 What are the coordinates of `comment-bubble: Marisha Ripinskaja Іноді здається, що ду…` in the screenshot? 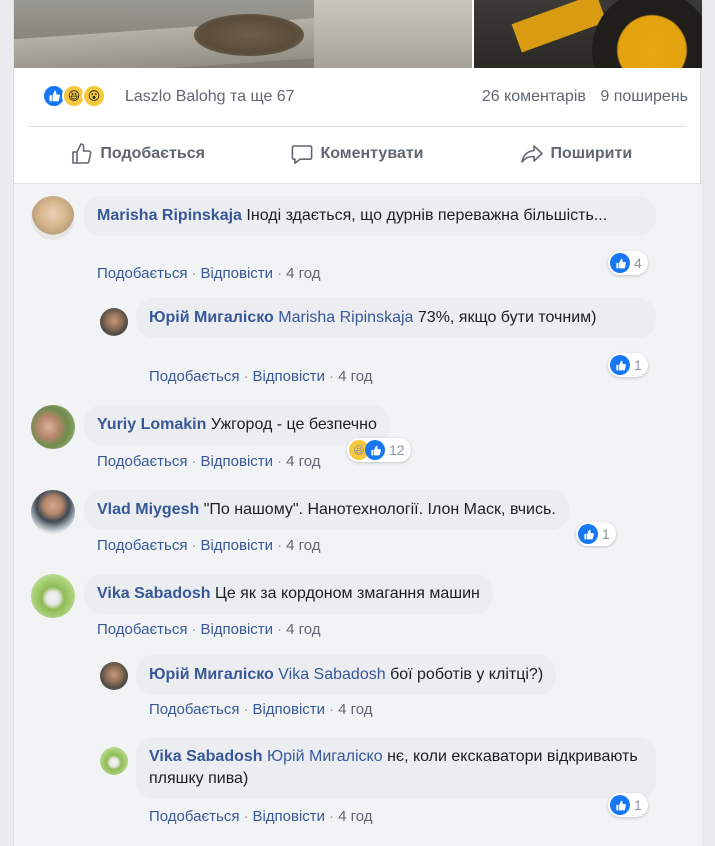 It's located at (370, 216).